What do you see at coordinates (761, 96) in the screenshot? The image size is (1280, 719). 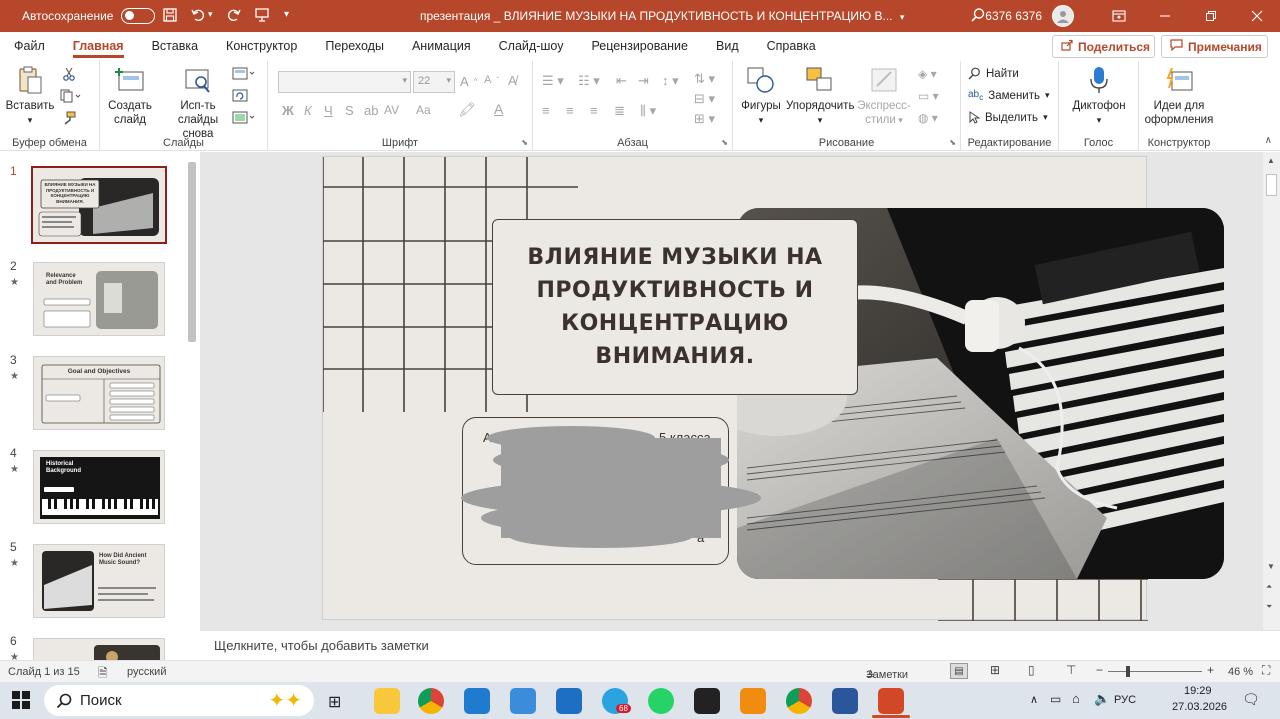 I see `shapes-button: Фигуры ▾` at bounding box center [761, 96].